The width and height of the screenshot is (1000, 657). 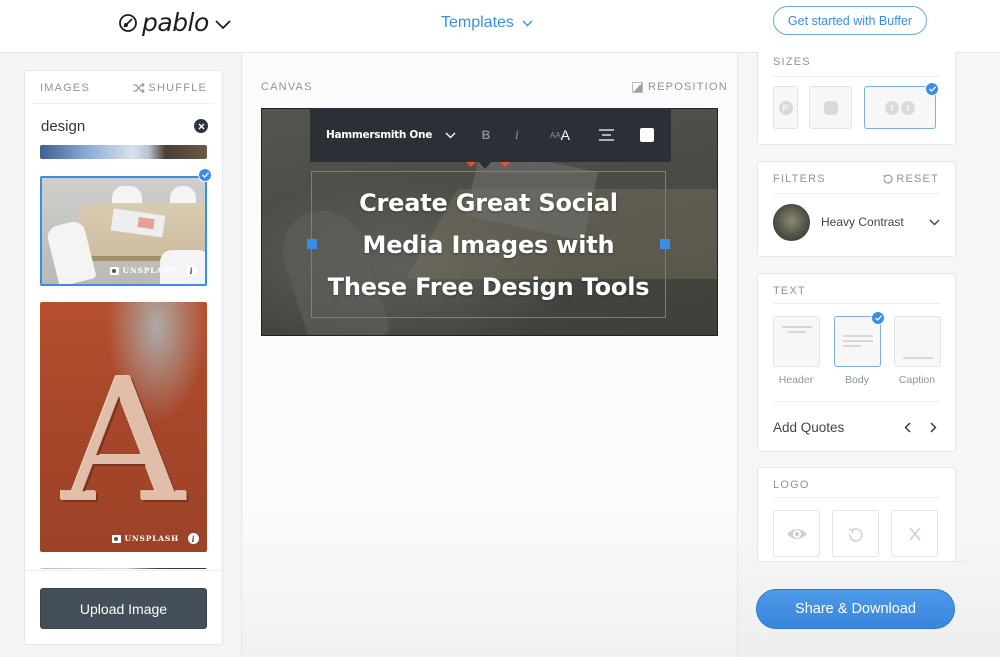 I want to click on font-size-small-glyph: AA, so click(x=555, y=135).